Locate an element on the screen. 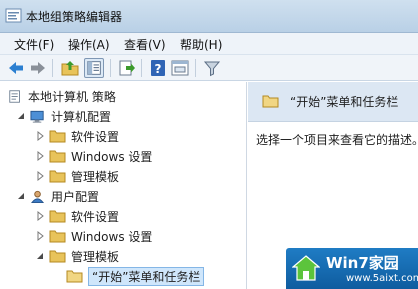  show-hide-tree-icon is located at coordinates (94, 68).